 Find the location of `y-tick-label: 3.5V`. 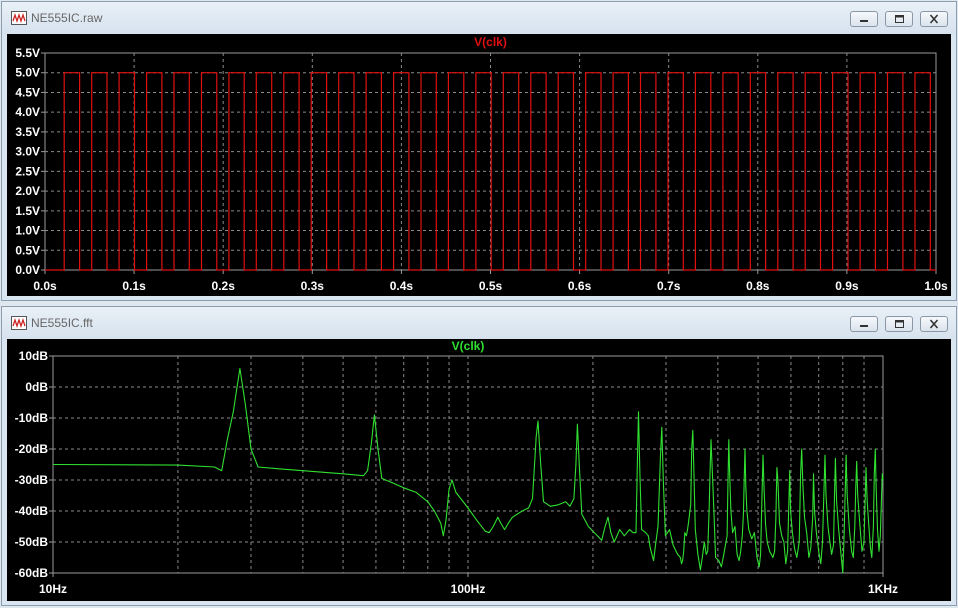

y-tick-label: 3.5V is located at coordinates (27, 132).